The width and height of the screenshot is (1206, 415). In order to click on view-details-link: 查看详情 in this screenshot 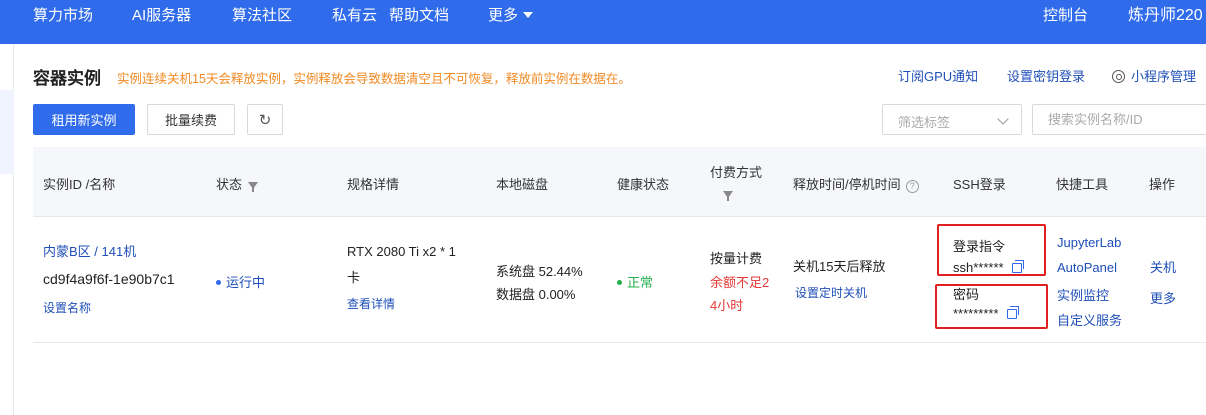, I will do `click(371, 303)`.